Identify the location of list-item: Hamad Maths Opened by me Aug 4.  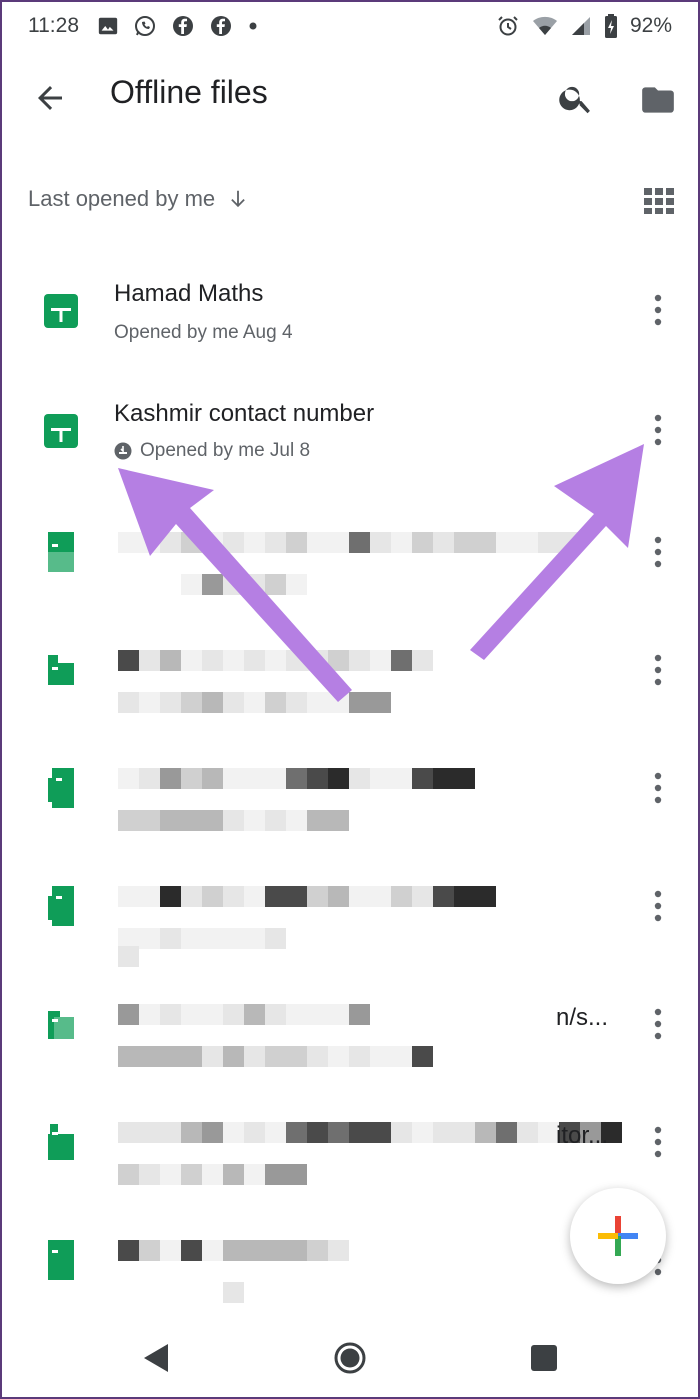
(350, 309).